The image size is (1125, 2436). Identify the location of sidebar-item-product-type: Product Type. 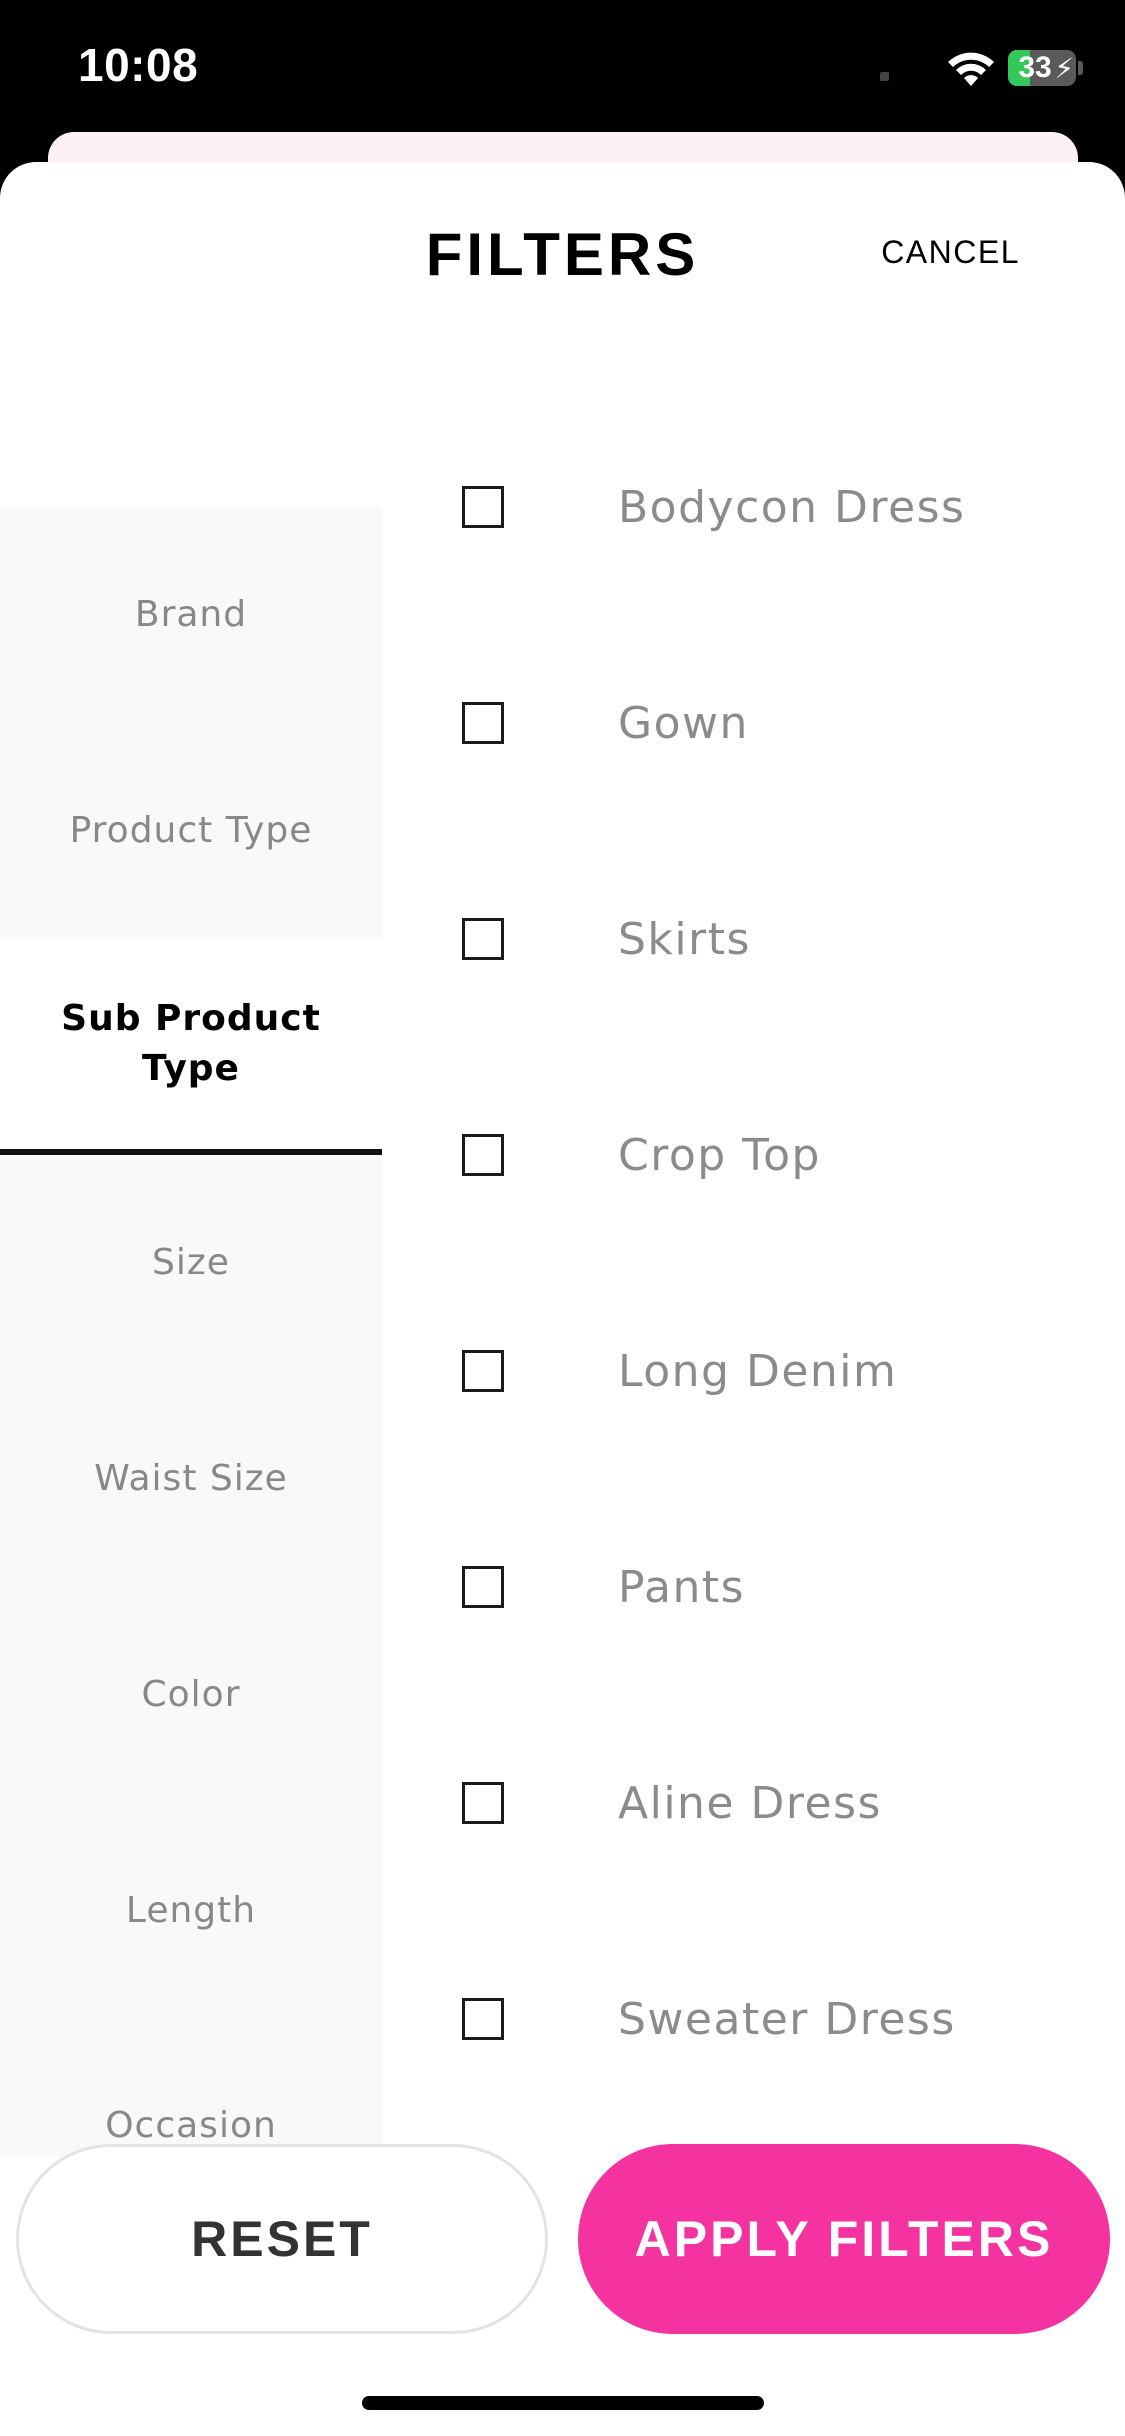
(191, 831).